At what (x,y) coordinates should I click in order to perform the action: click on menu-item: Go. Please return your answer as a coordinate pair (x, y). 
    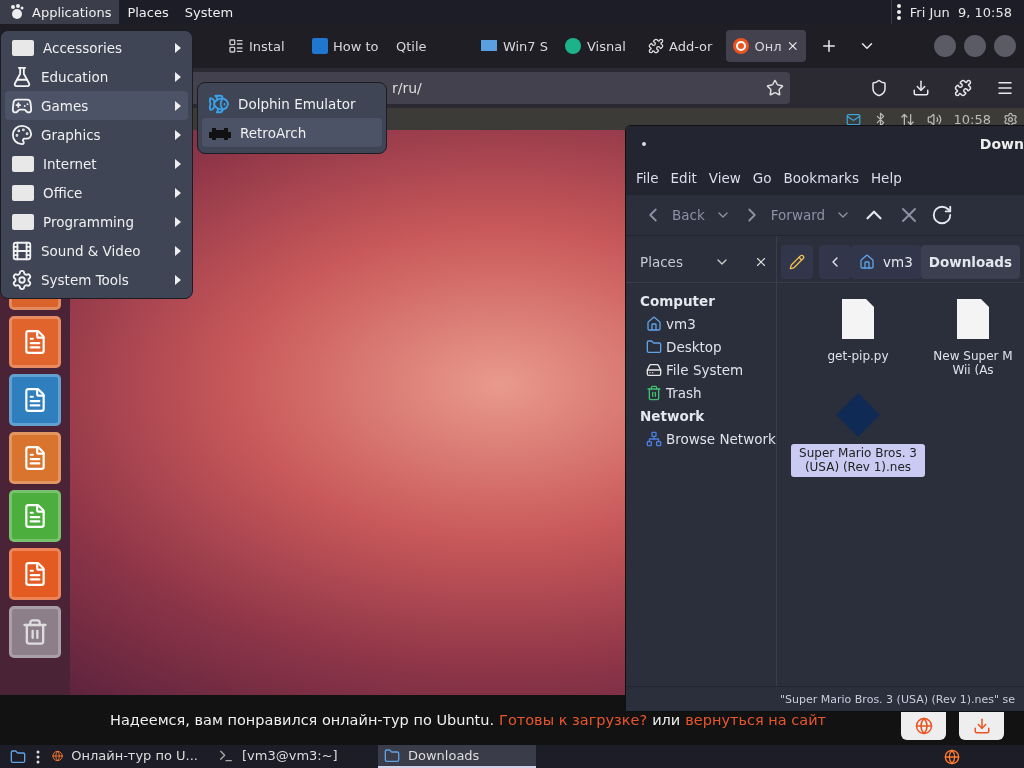
    Looking at the image, I should click on (762, 178).